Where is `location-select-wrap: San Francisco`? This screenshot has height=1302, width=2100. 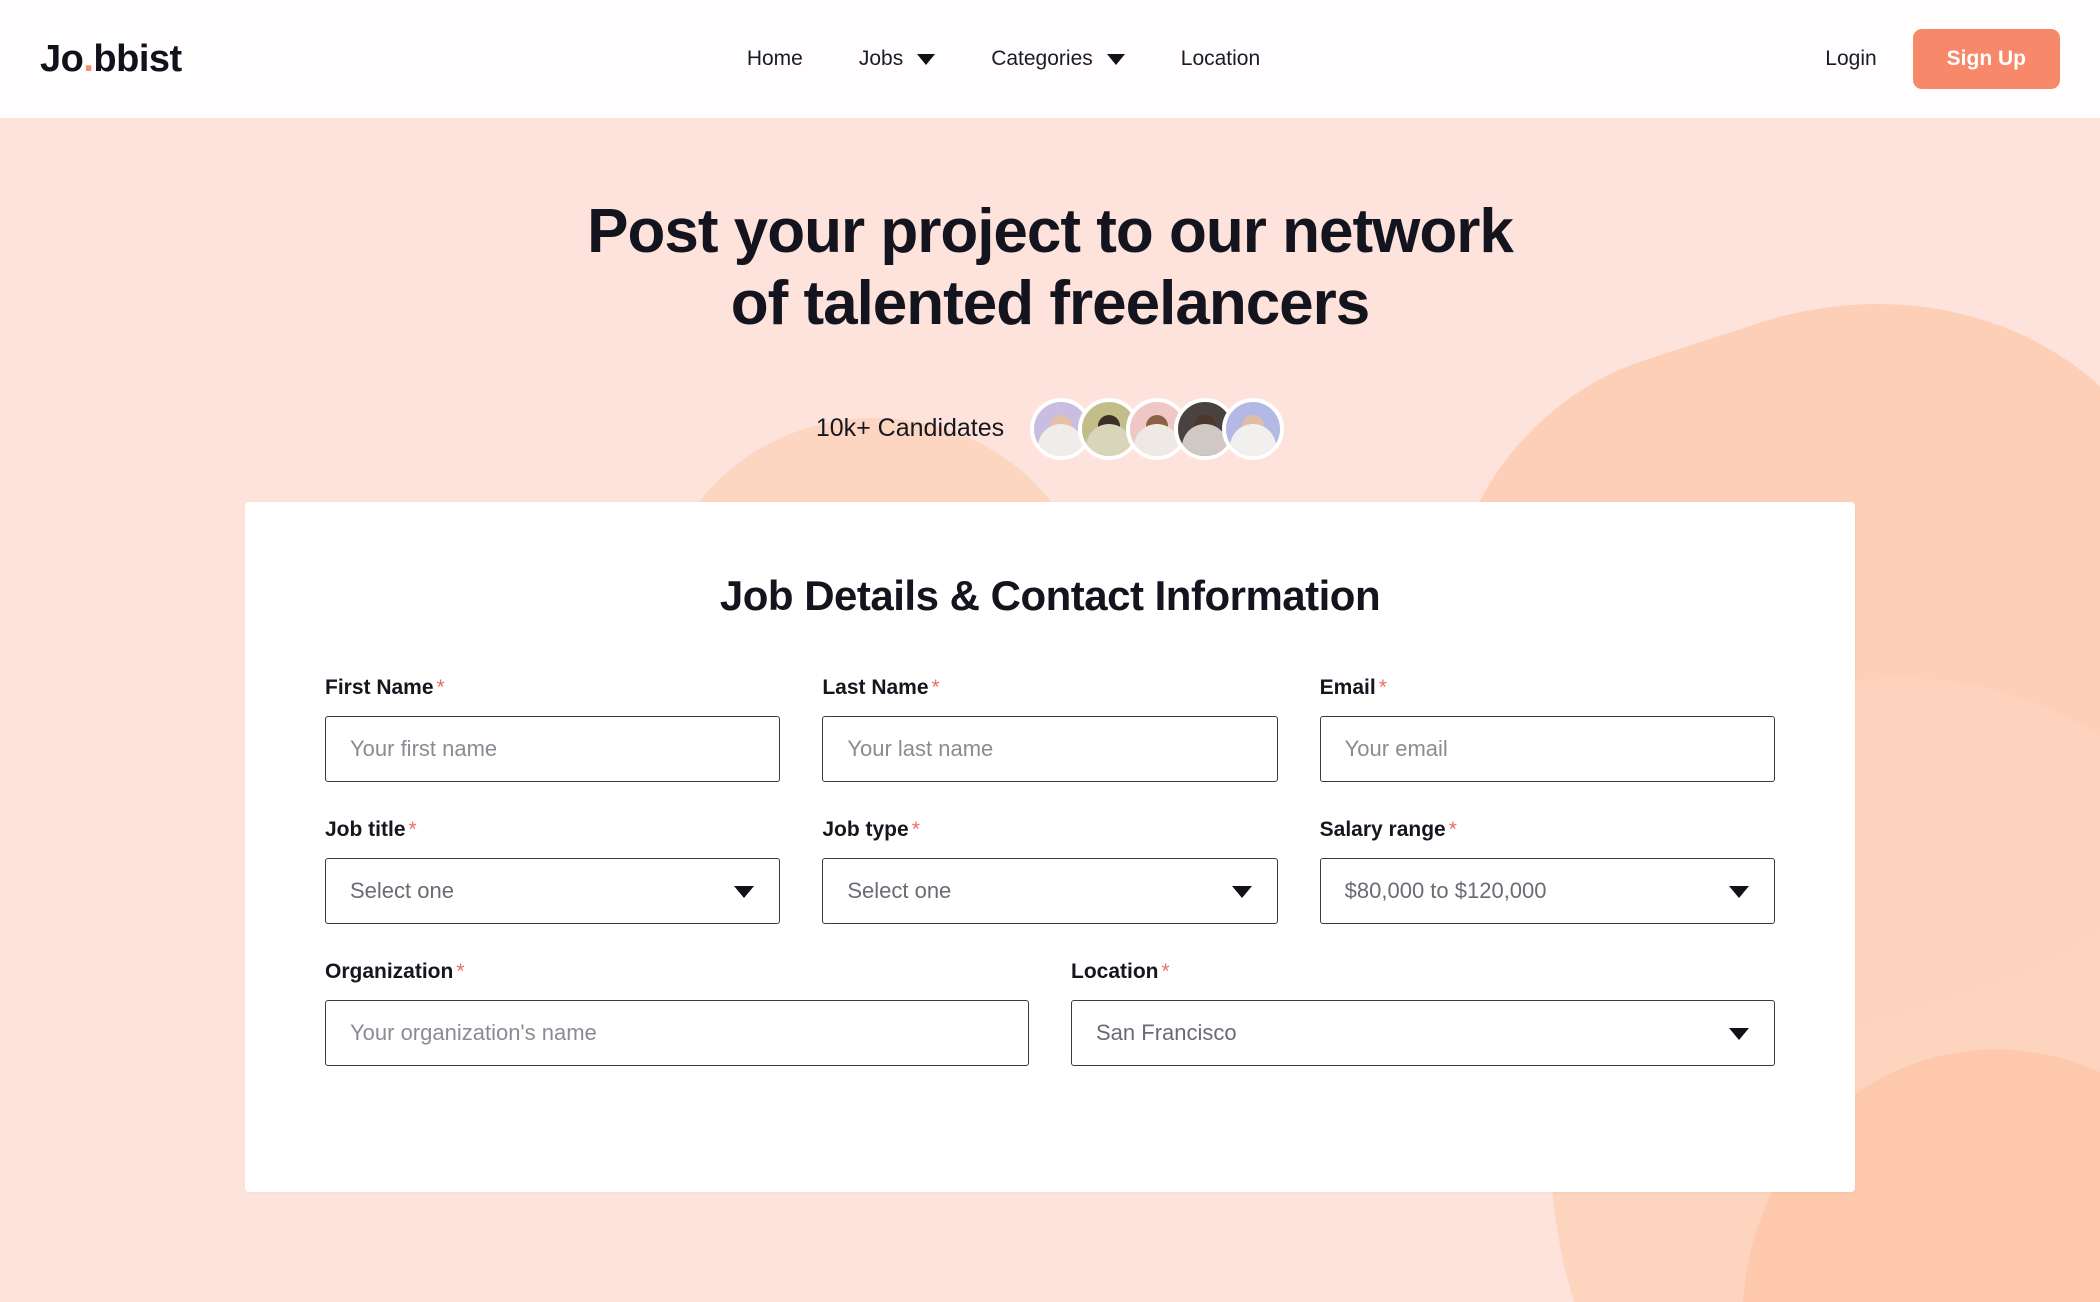
location-select-wrap: San Francisco is located at coordinates (1423, 1032).